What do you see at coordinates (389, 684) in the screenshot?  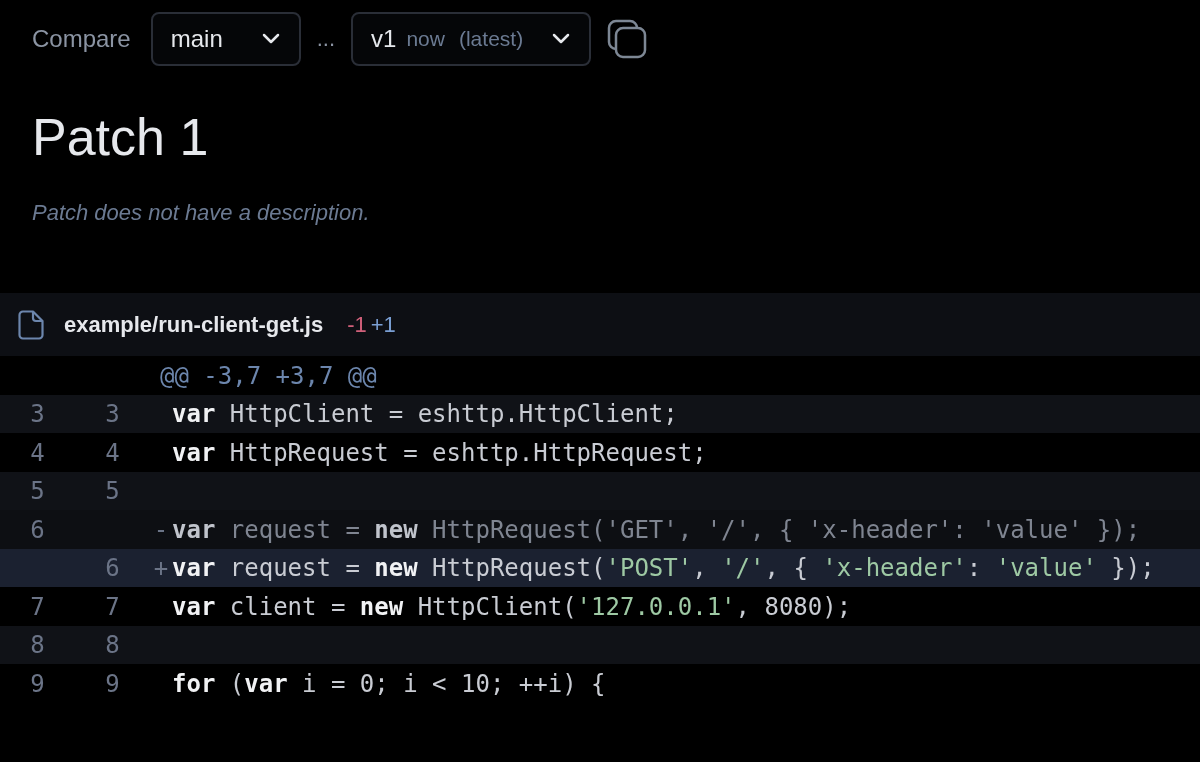 I see `code-line: for (var i = 0; i < 10; ++i) {` at bounding box center [389, 684].